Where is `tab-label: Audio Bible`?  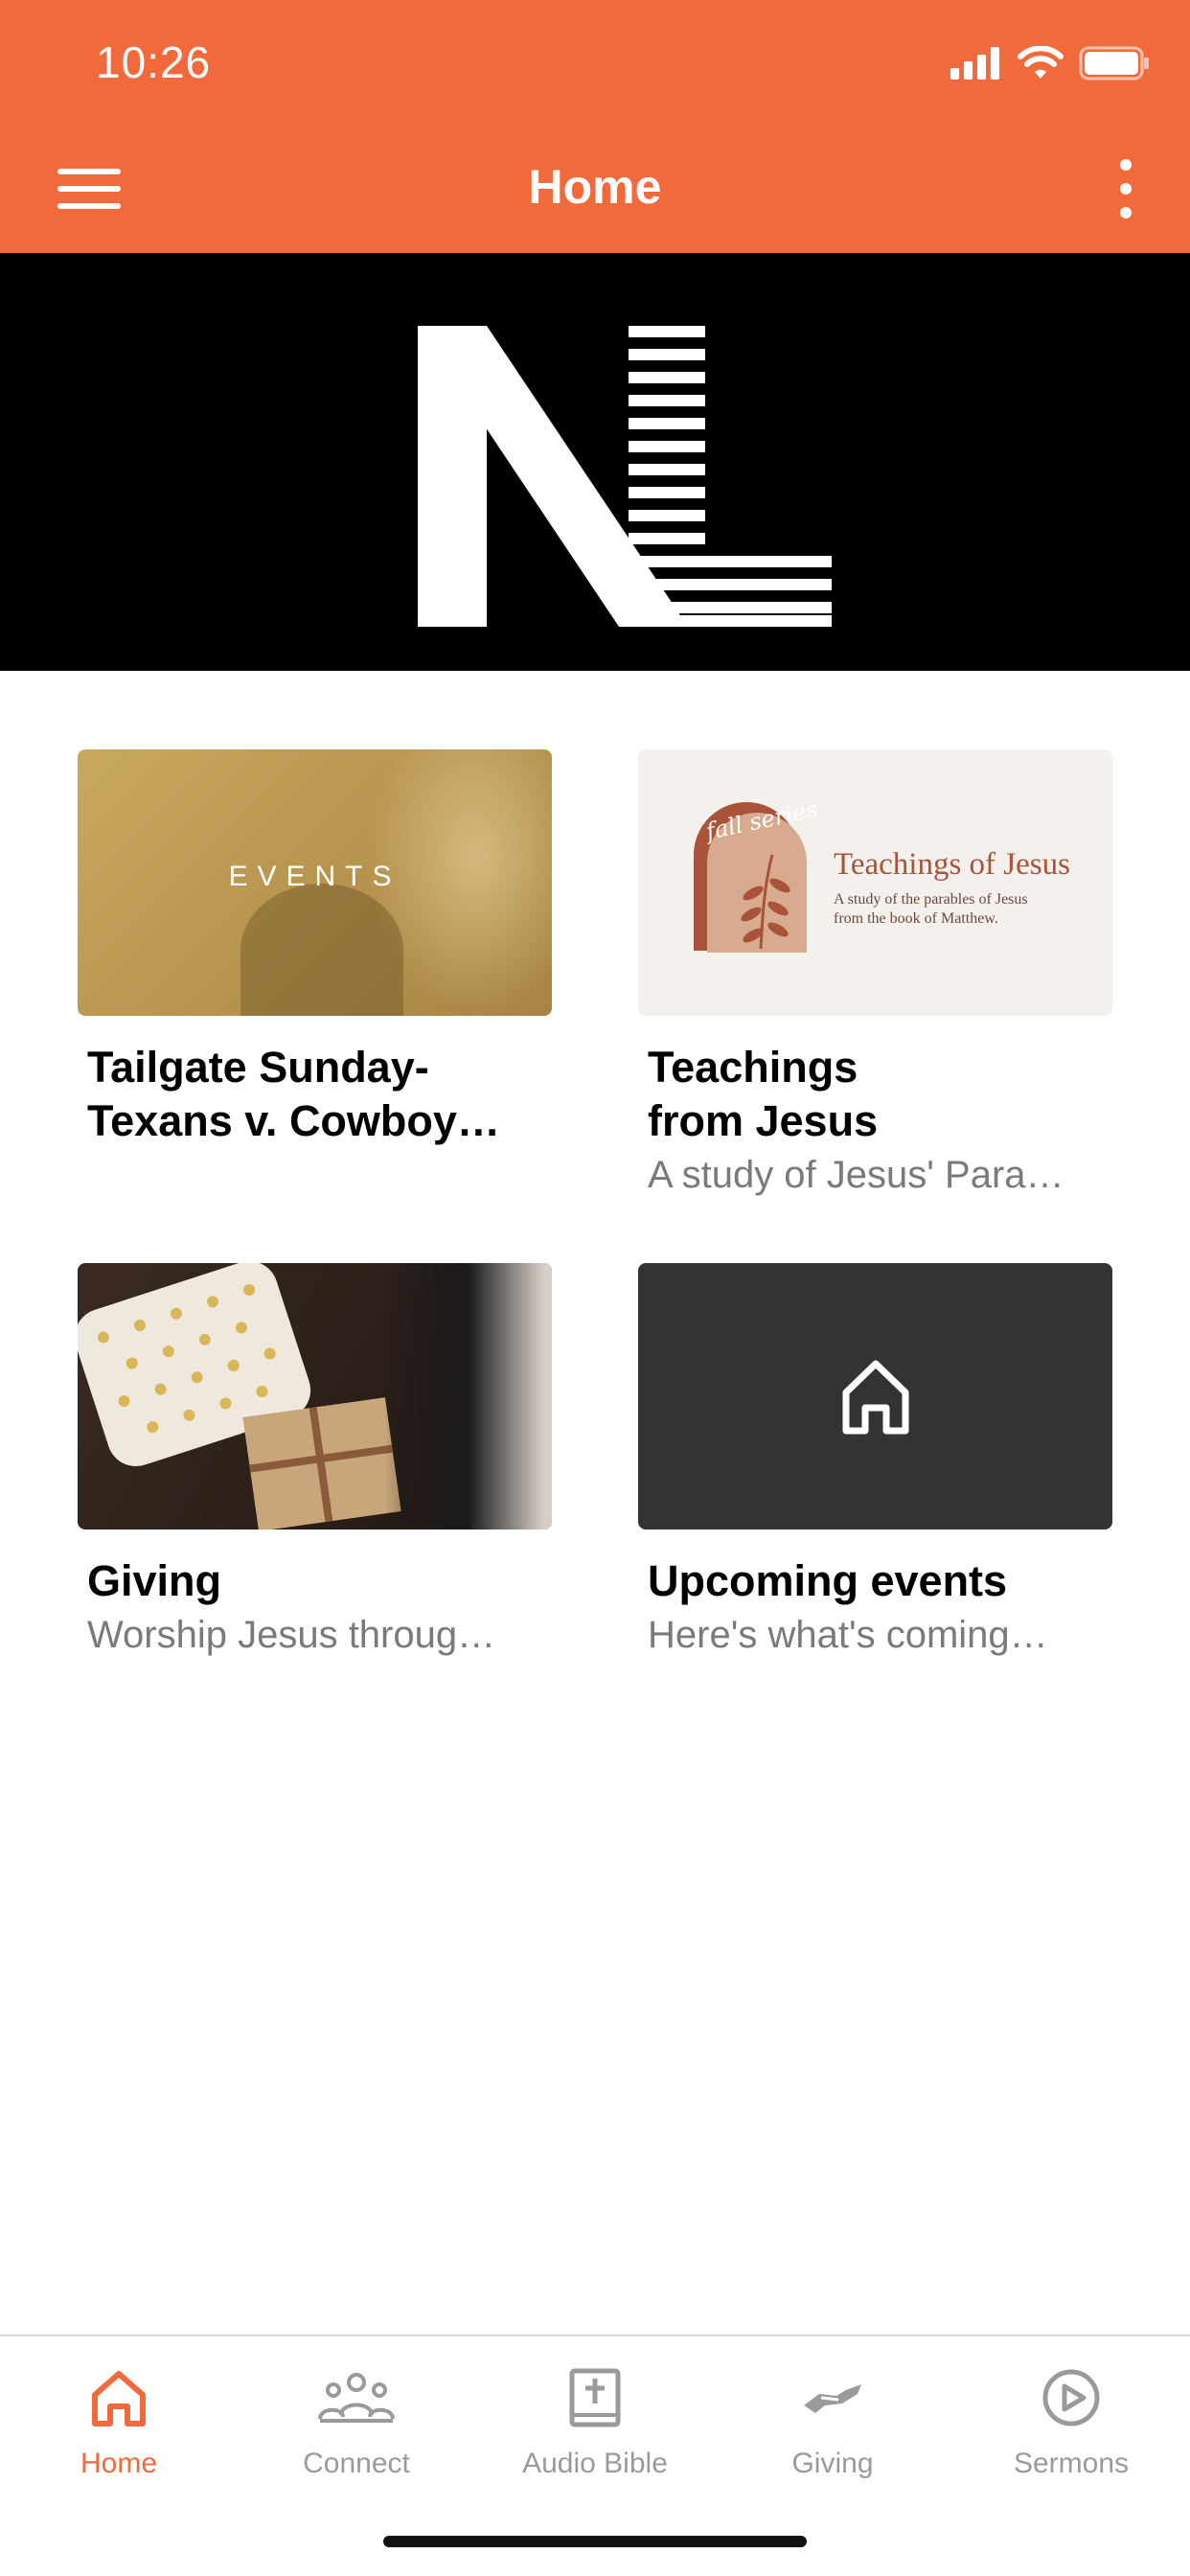
tab-label: Audio Bible is located at coordinates (595, 2463).